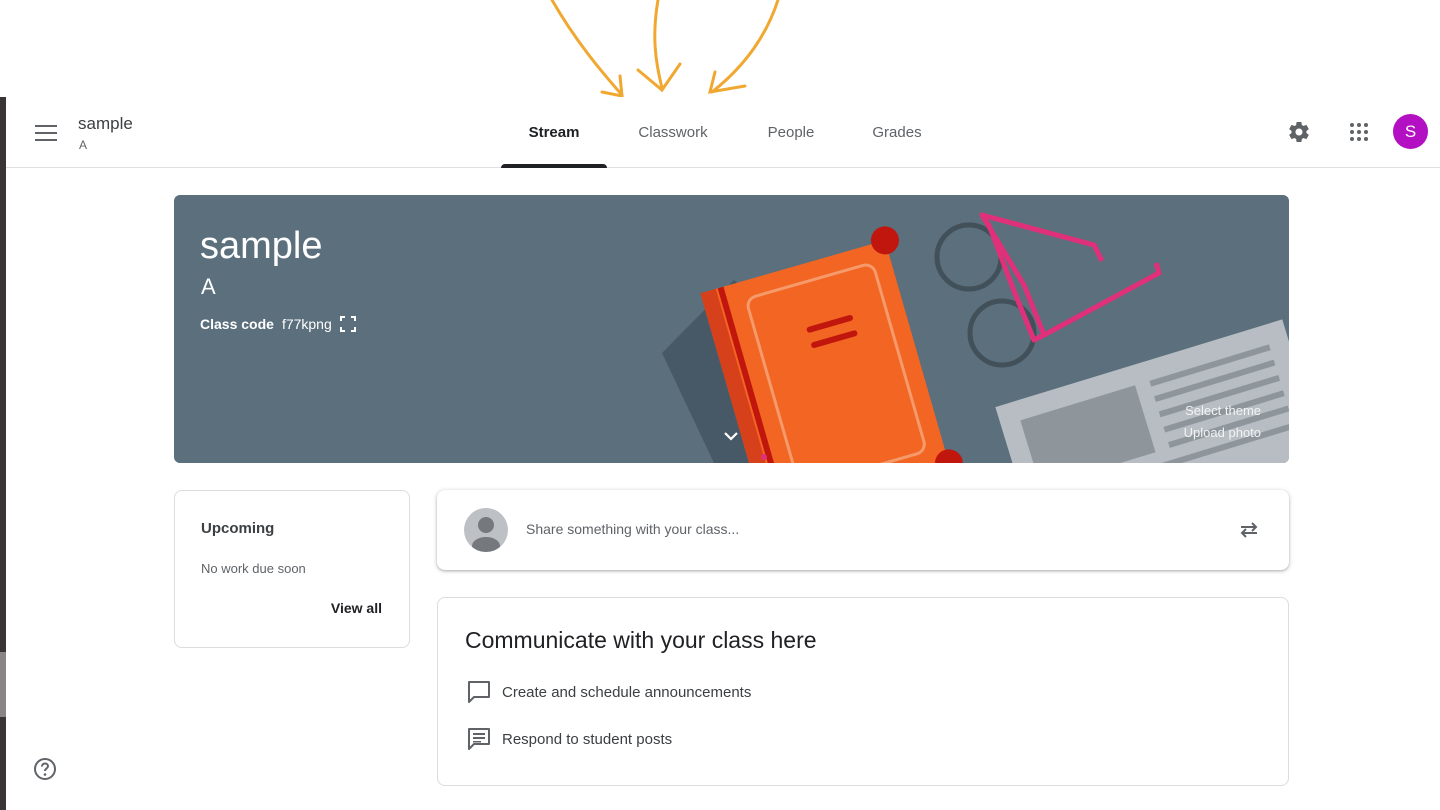  What do you see at coordinates (238, 528) in the screenshot?
I see `upcoming-heading: Upcoming` at bounding box center [238, 528].